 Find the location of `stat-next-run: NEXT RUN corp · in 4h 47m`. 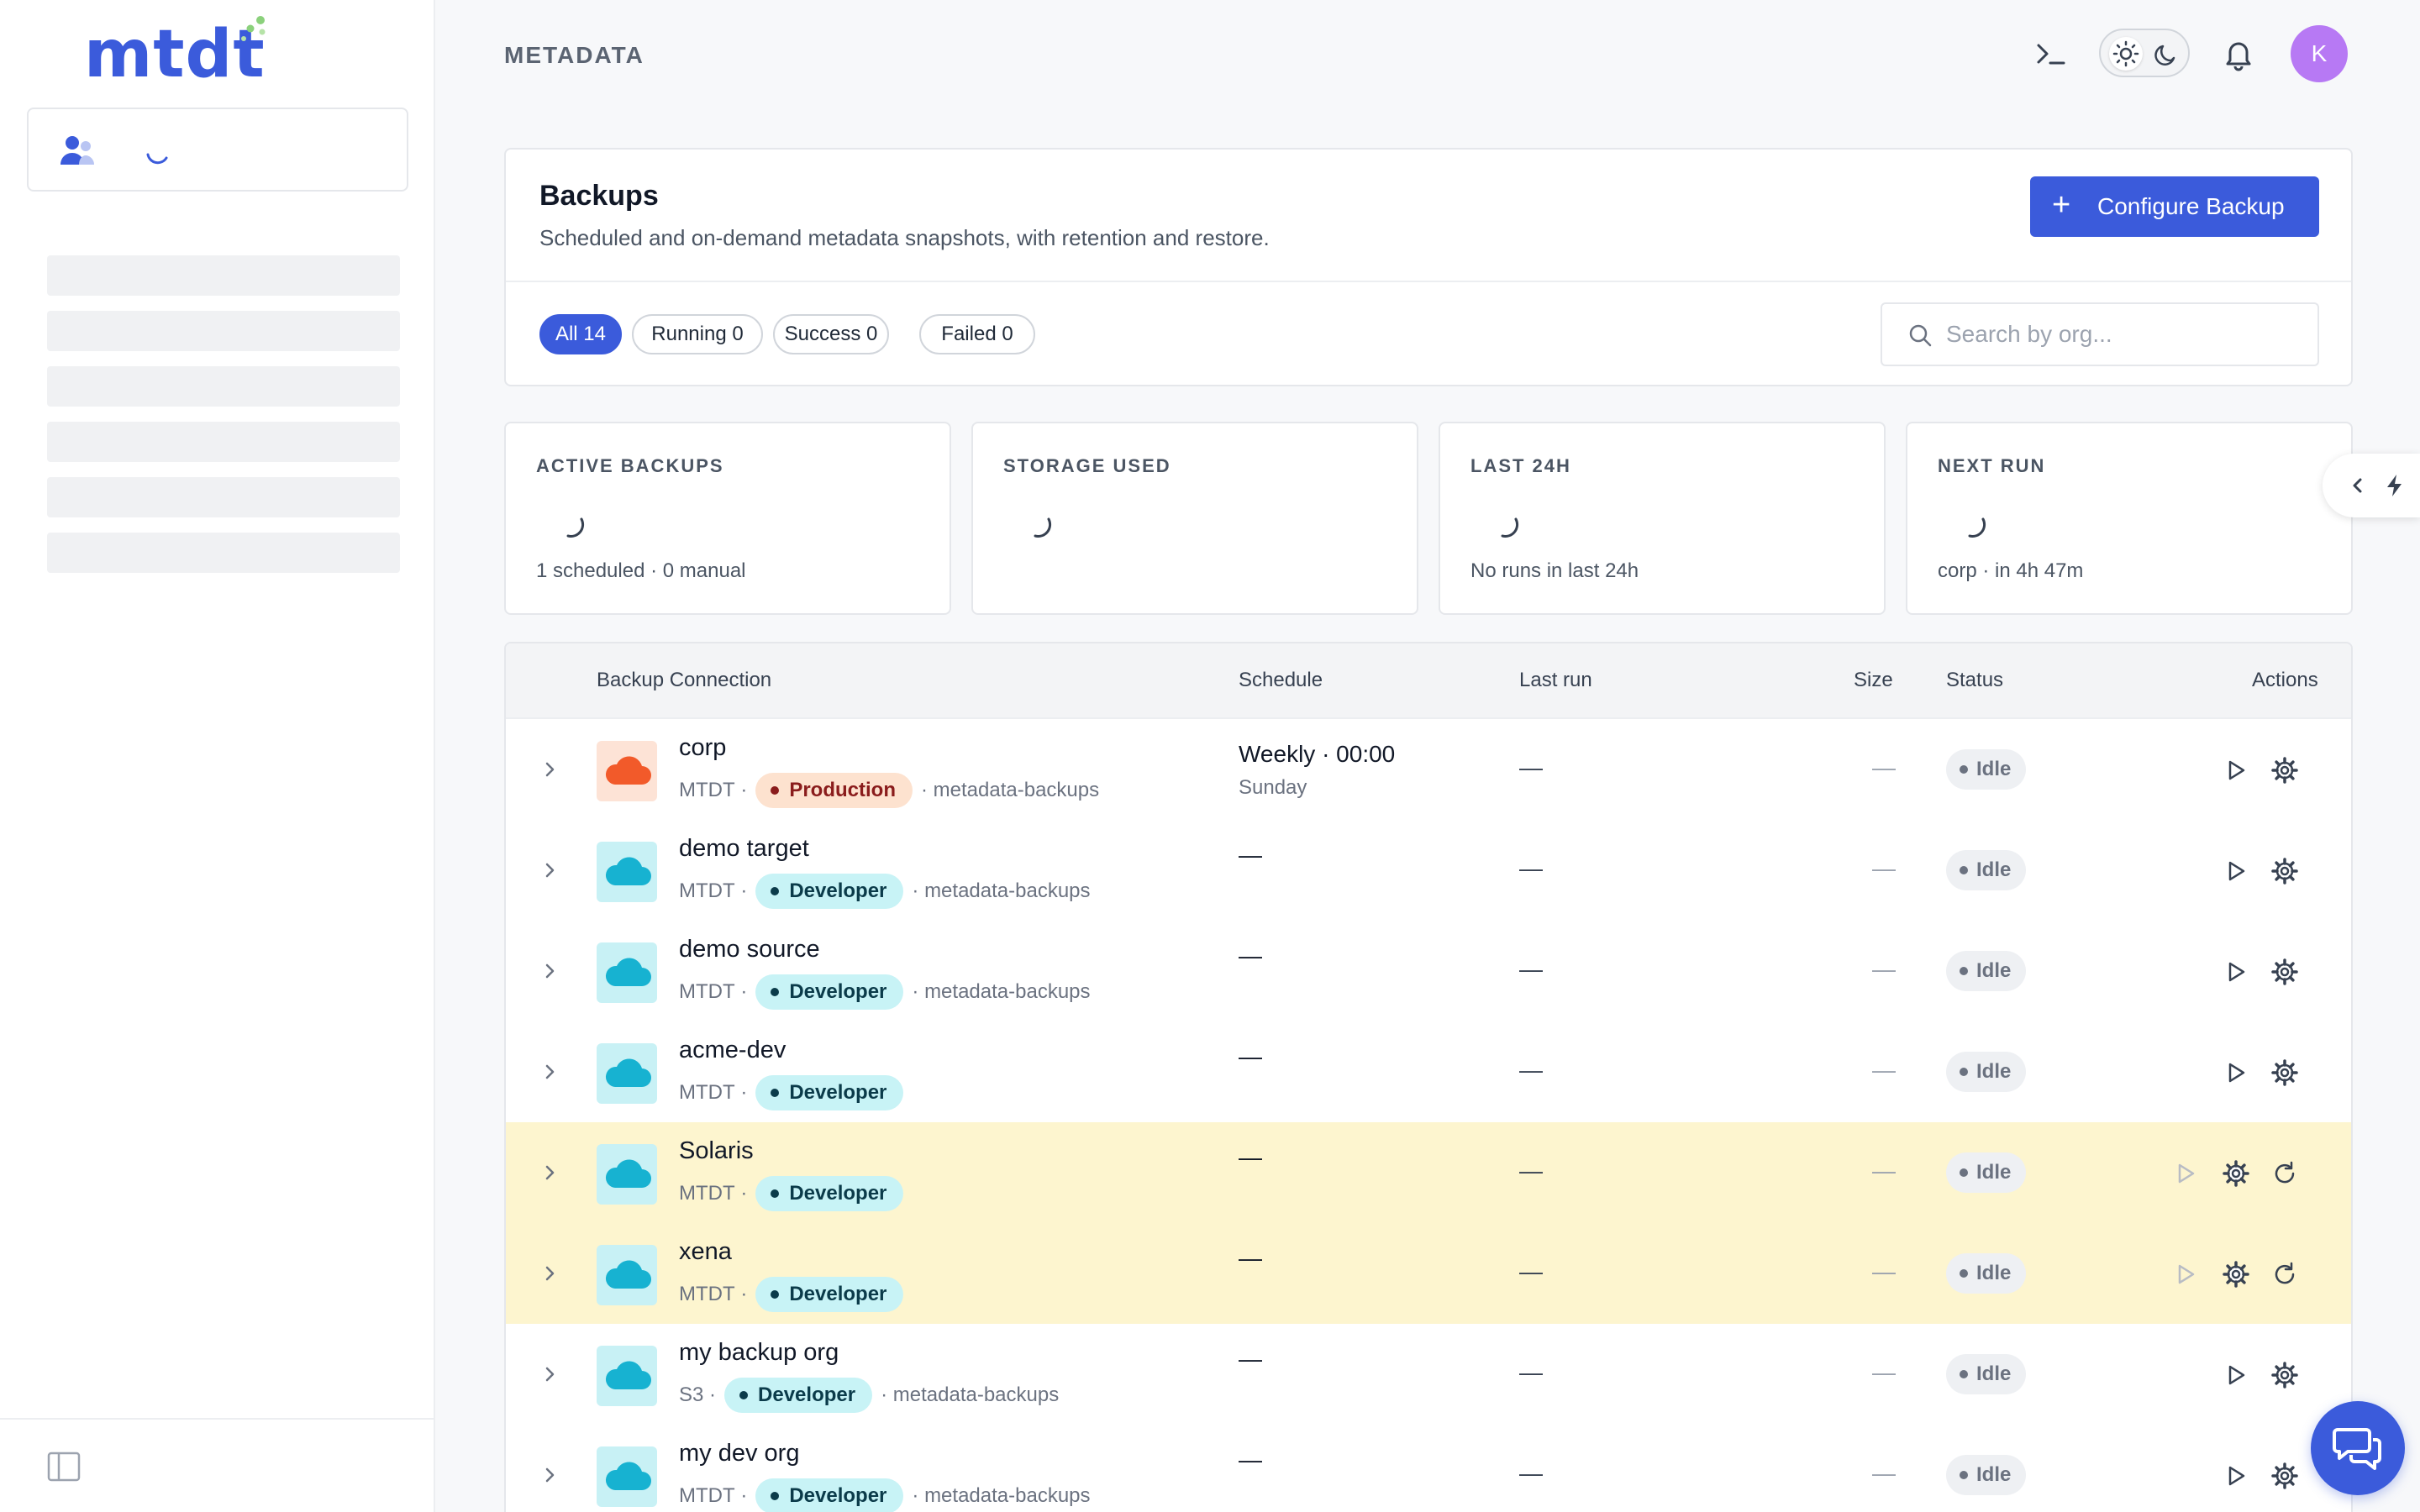

stat-next-run: NEXT RUN corp · in 4h 47m is located at coordinates (2129, 518).